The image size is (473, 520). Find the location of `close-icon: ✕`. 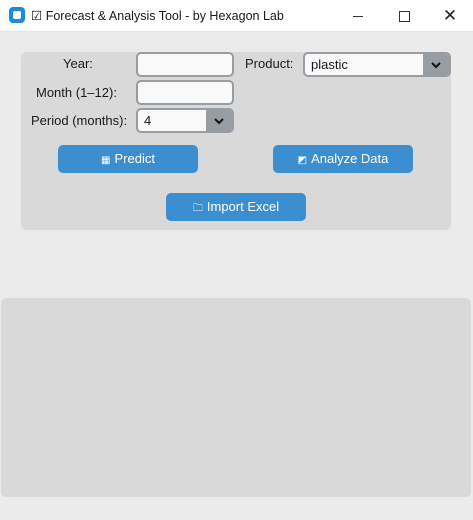

close-icon: ✕ is located at coordinates (450, 15).